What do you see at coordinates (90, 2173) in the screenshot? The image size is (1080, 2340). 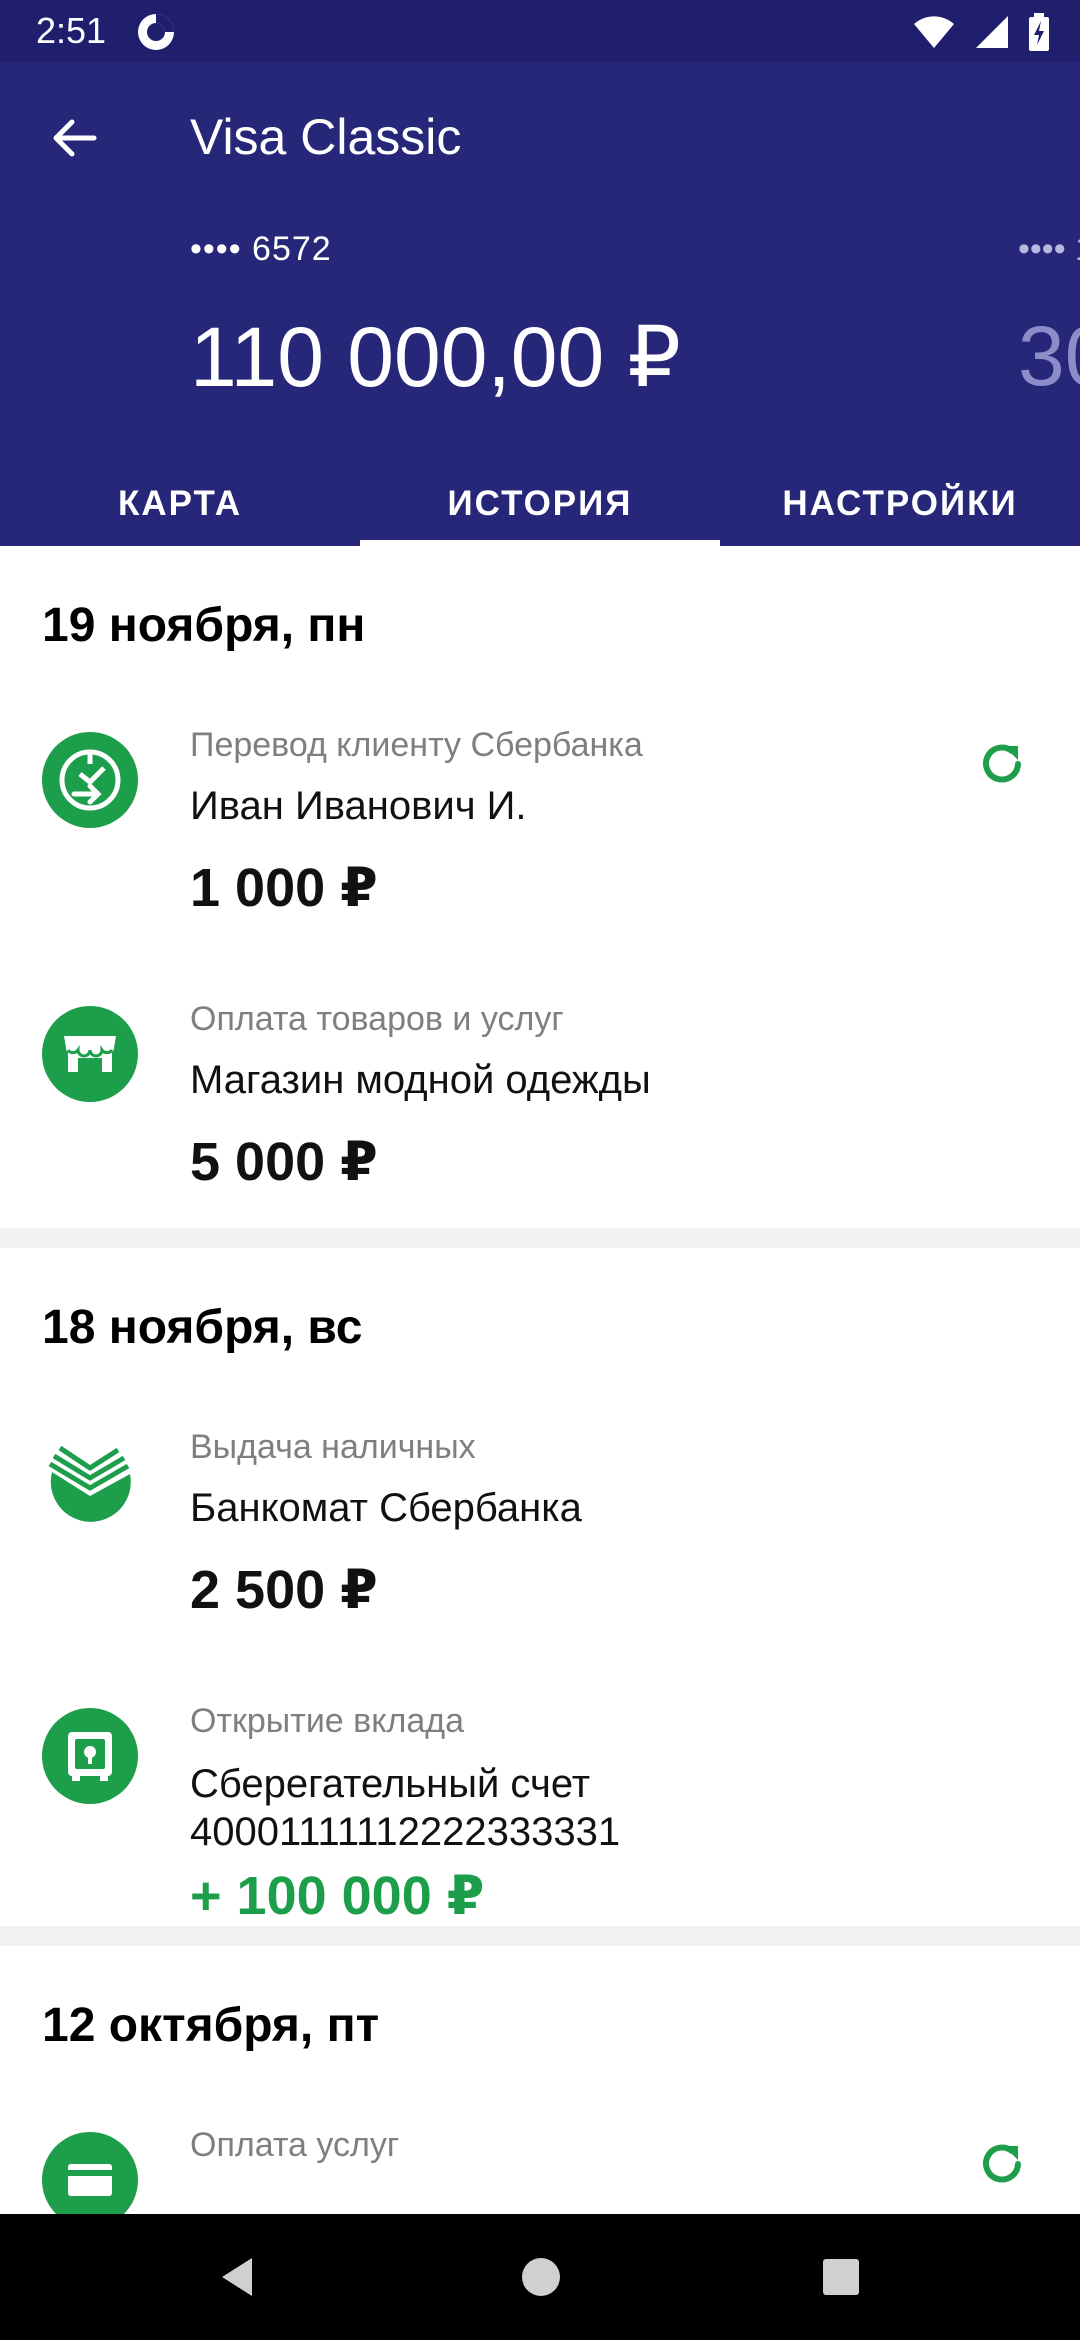 I see `card-icon` at bounding box center [90, 2173].